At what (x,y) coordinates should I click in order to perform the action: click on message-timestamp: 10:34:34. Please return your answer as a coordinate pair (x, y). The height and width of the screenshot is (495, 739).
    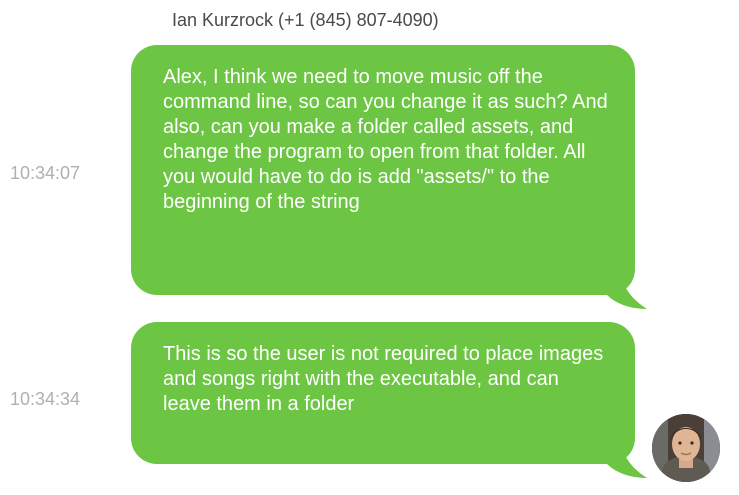
    Looking at the image, I should click on (45, 399).